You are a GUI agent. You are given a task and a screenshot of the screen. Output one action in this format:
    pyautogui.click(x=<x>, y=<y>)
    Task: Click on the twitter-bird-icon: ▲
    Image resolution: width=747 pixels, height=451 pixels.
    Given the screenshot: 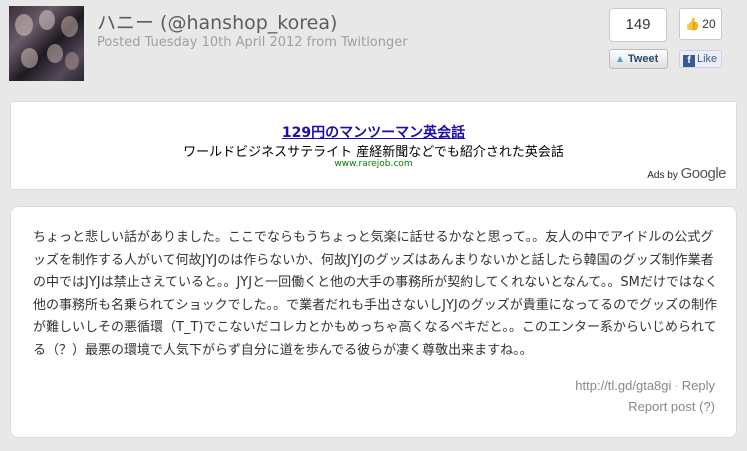 What is the action you would take?
    pyautogui.click(x=620, y=59)
    